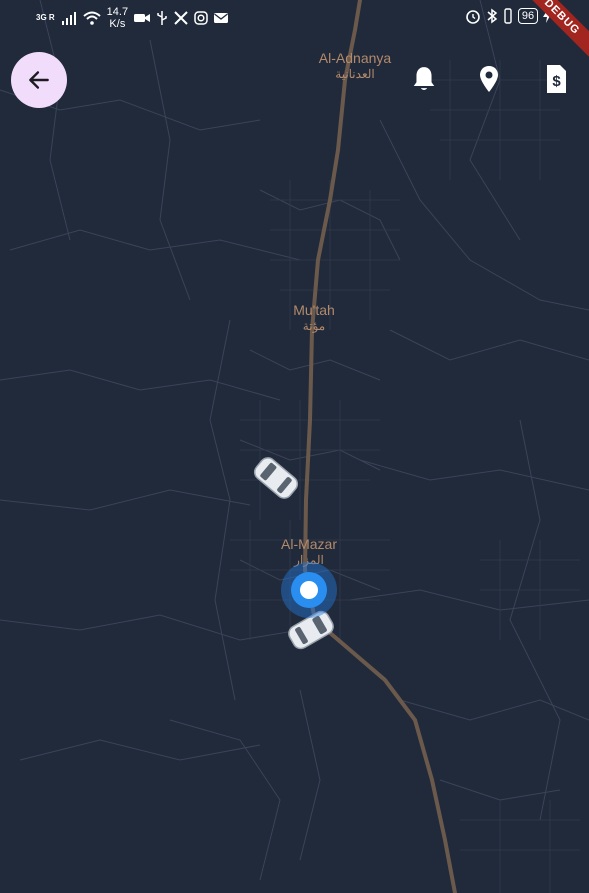 Image resolution: width=589 pixels, height=893 pixels. I want to click on wifi-icon, so click(92, 18).